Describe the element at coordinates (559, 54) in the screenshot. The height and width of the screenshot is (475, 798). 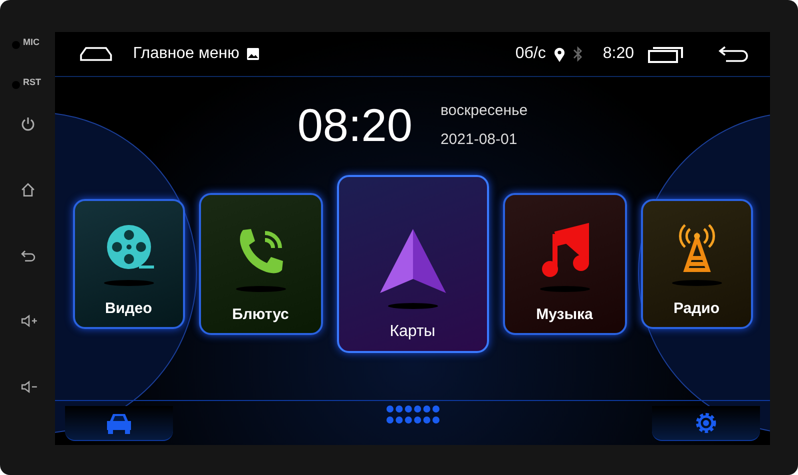
I see `location-pin-icon` at that location.